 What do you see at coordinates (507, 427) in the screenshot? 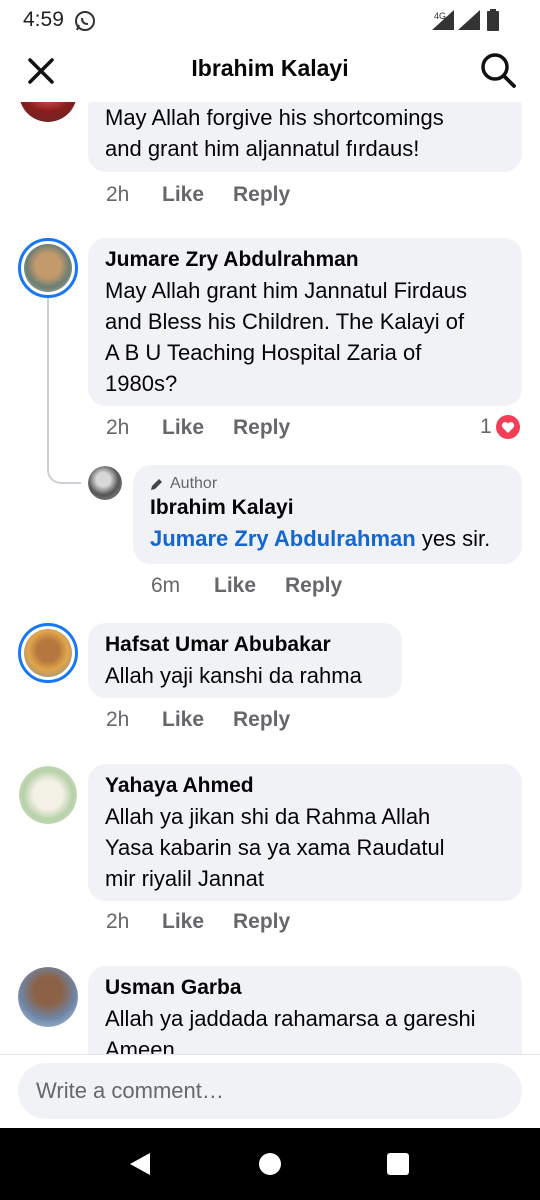
I see `heart-icon` at bounding box center [507, 427].